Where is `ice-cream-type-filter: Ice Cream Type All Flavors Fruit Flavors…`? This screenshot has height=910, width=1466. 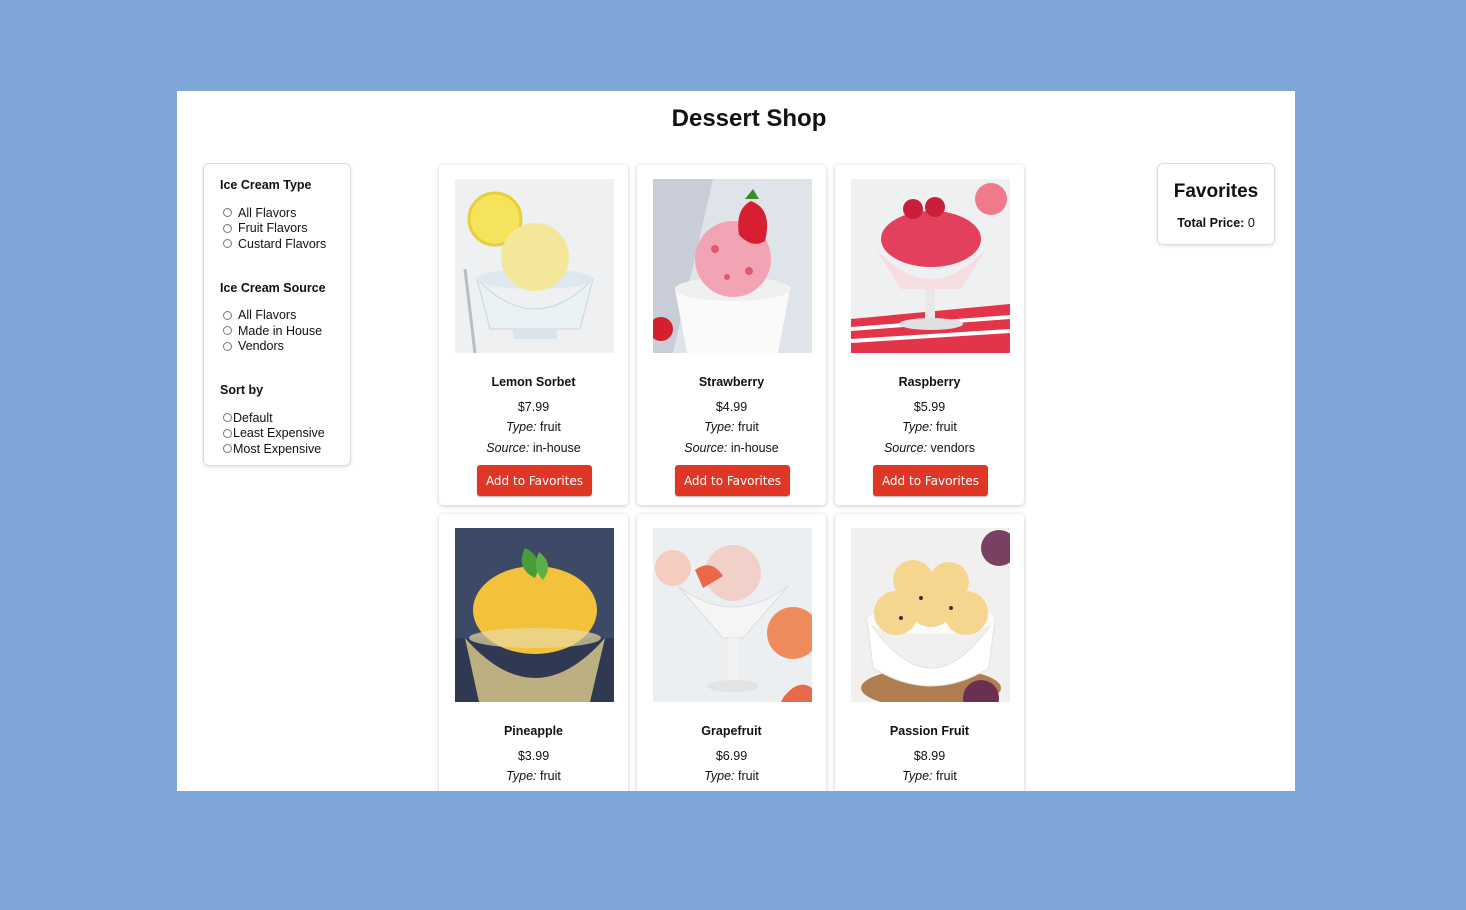 ice-cream-type-filter: Ice Cream Type All Flavors Fruit Flavors… is located at coordinates (285, 215).